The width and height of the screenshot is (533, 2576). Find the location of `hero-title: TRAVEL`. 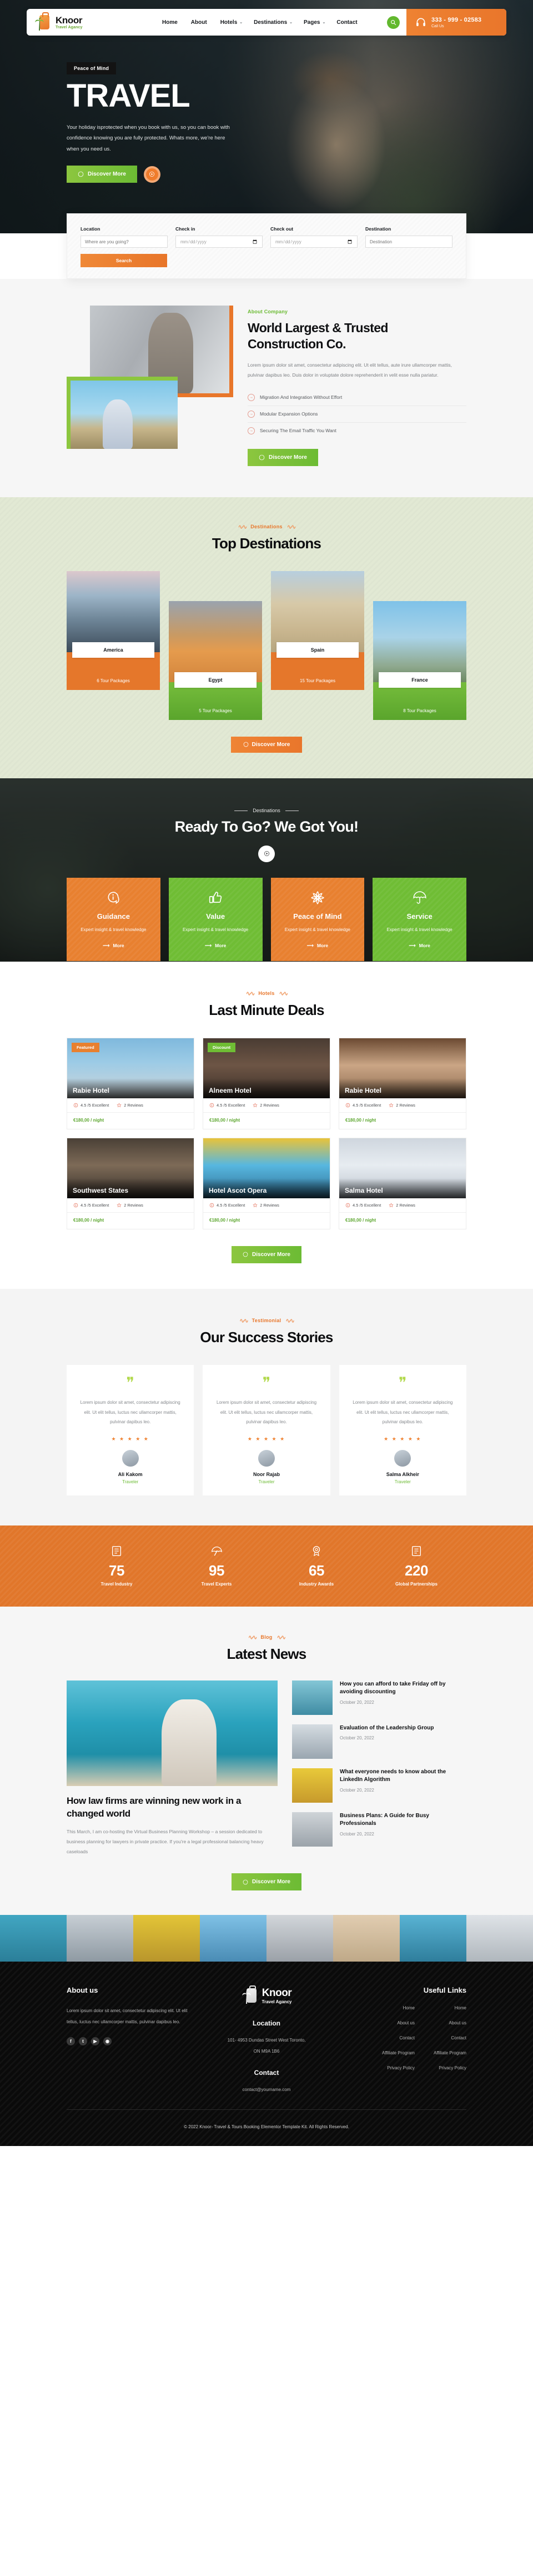

hero-title: TRAVEL is located at coordinates (128, 96).